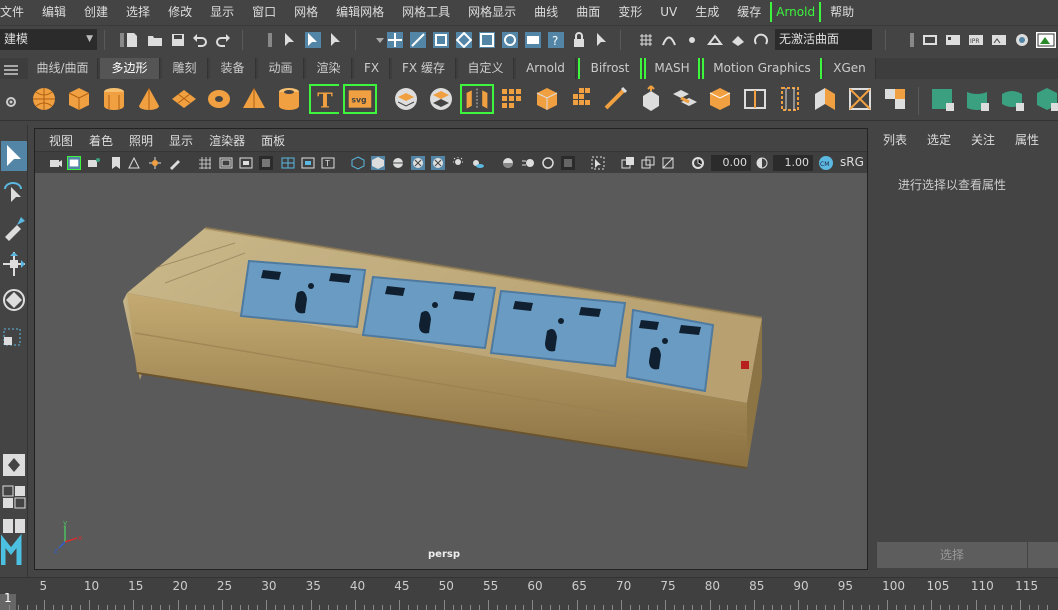 Image resolution: width=1058 pixels, height=610 pixels. I want to click on snap-point-icon, so click(692, 40).